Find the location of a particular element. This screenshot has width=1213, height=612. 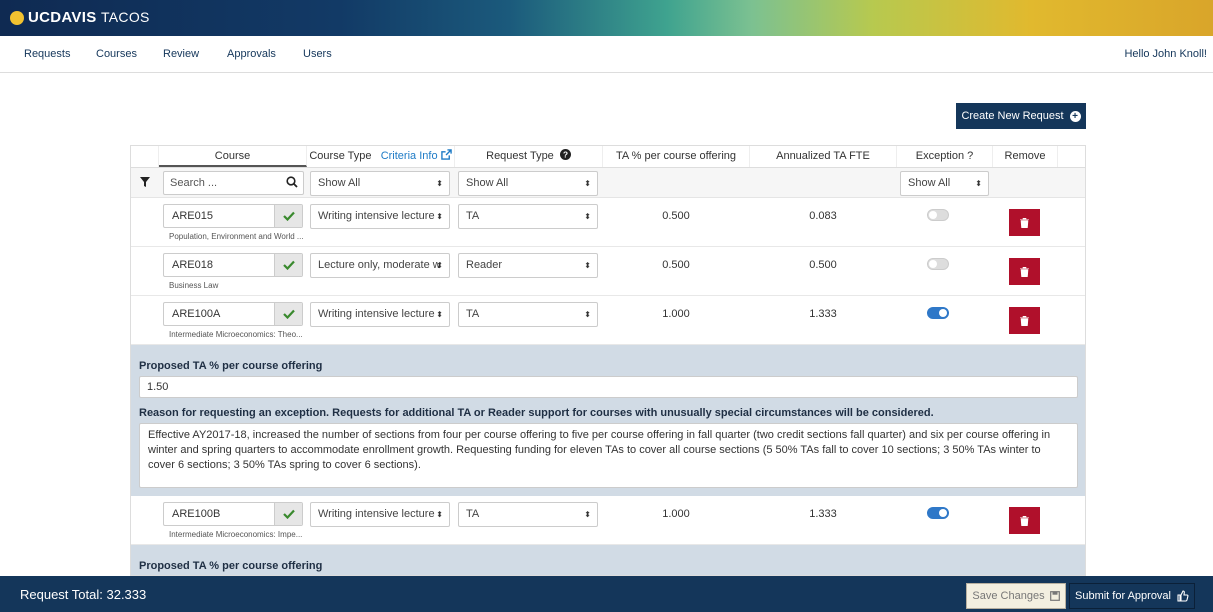

filter-icon is located at coordinates (145, 182).